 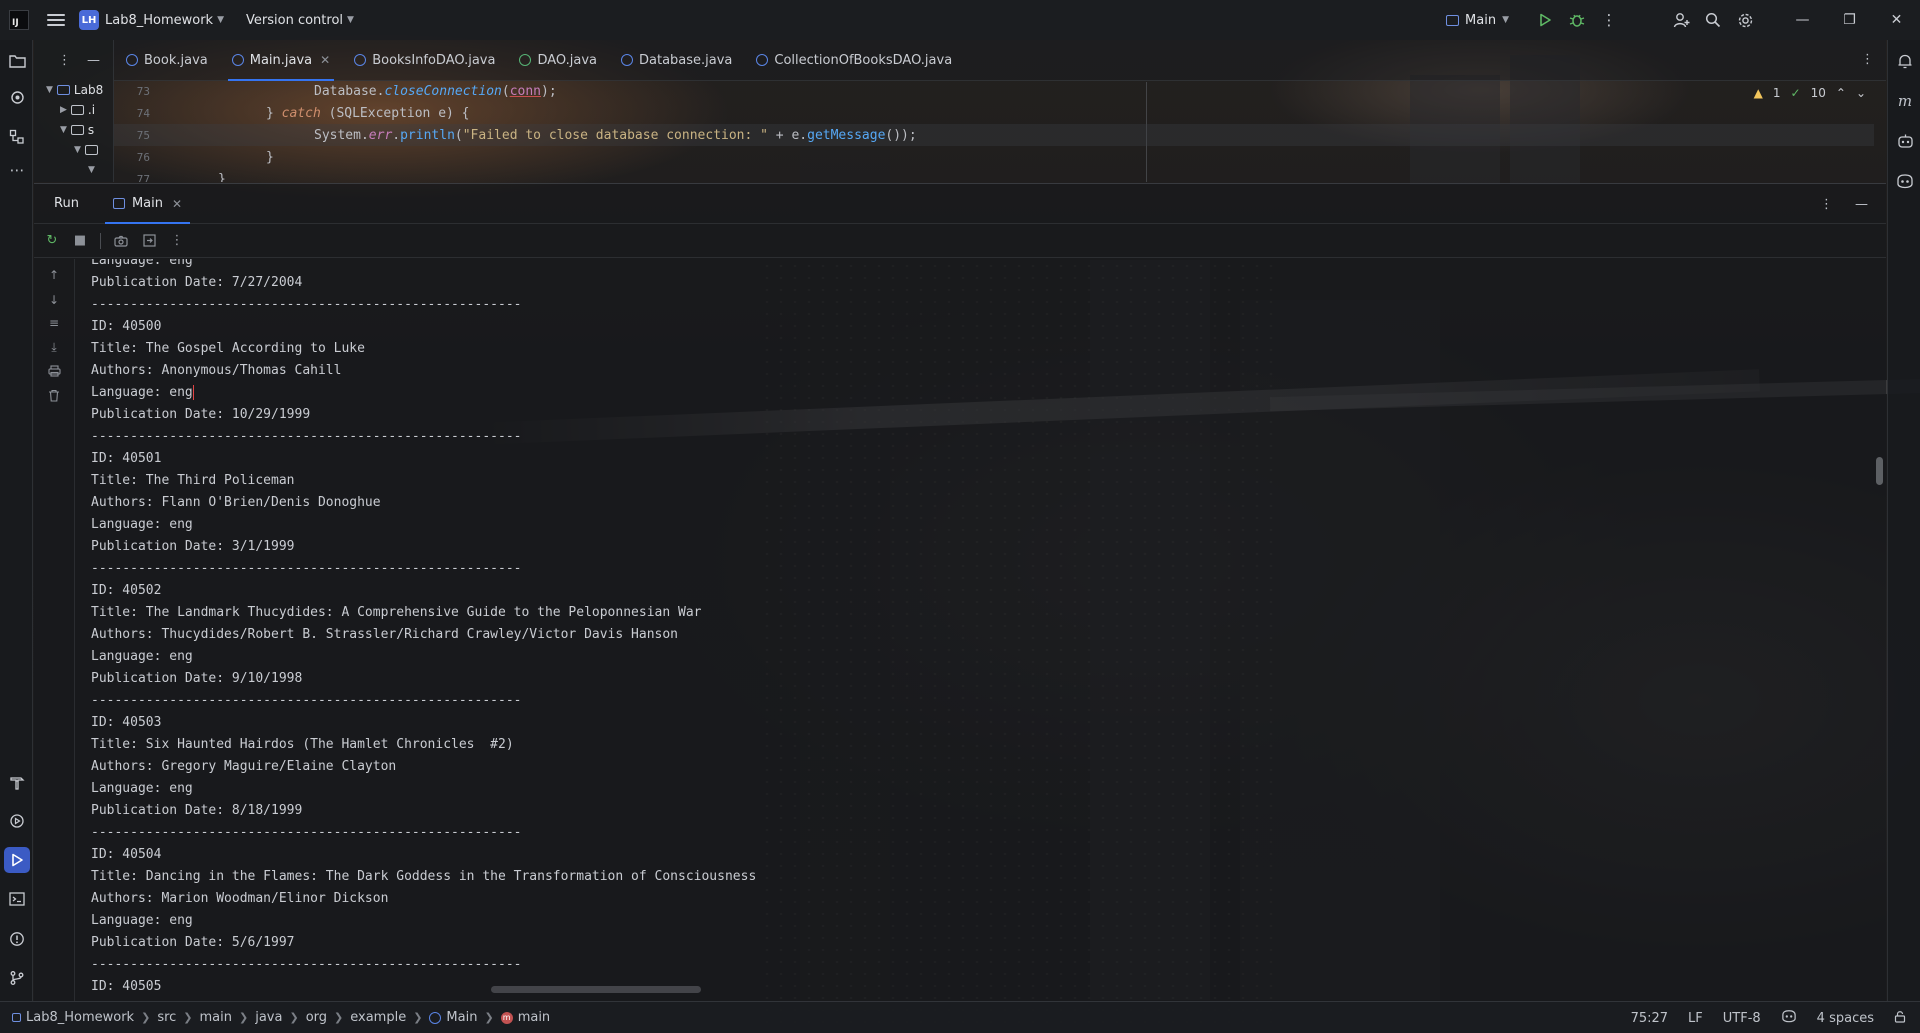 What do you see at coordinates (423, 459) in the screenshot?
I see `console-line: ID: 40501` at bounding box center [423, 459].